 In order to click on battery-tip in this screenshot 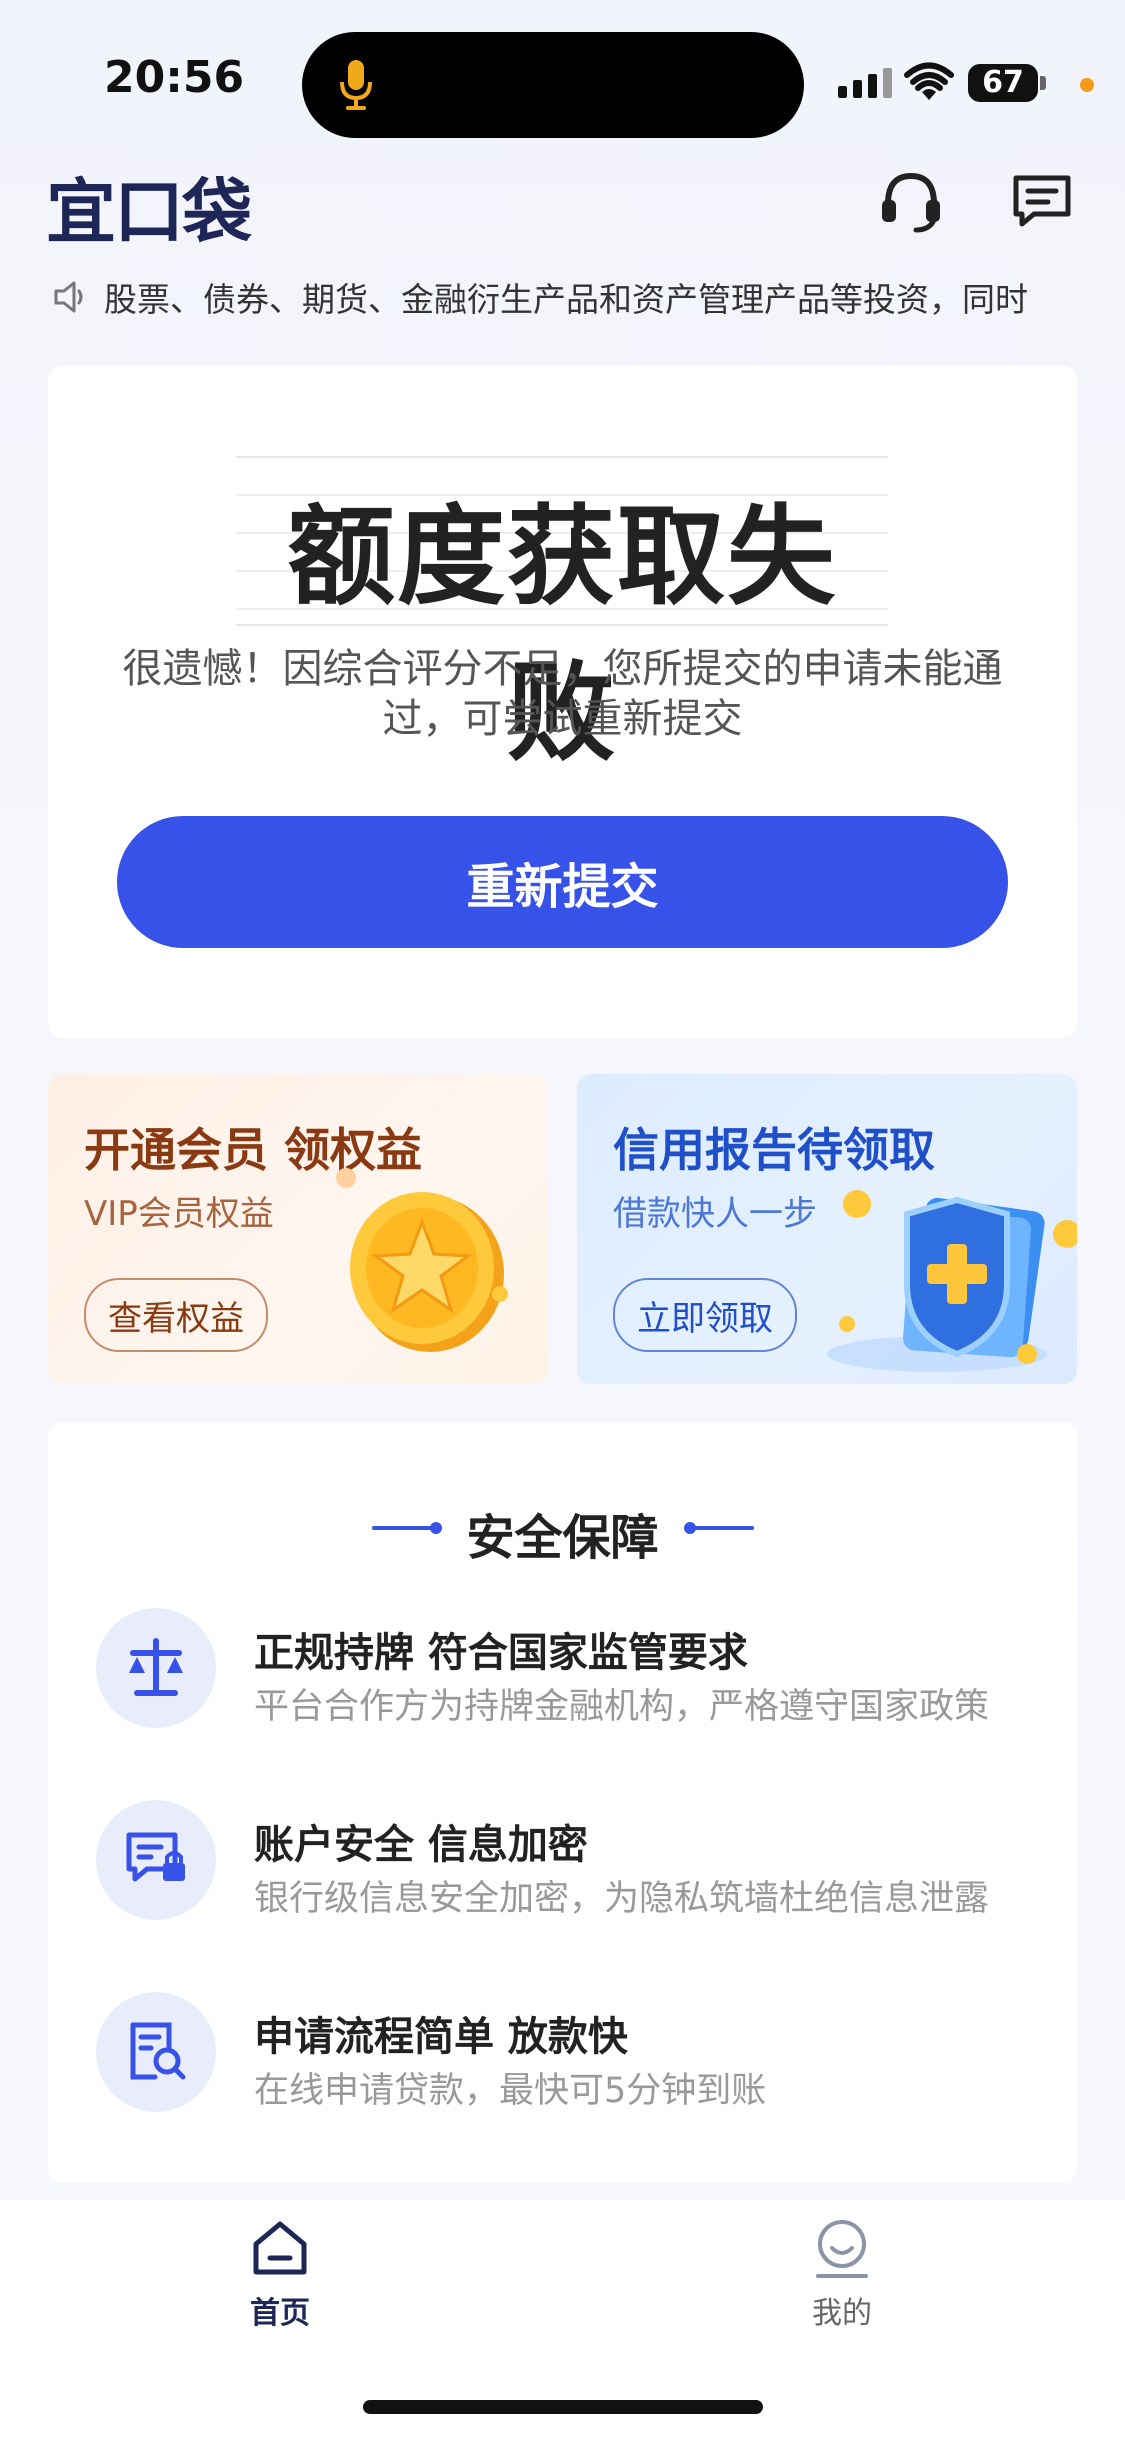, I will do `click(1043, 83)`.